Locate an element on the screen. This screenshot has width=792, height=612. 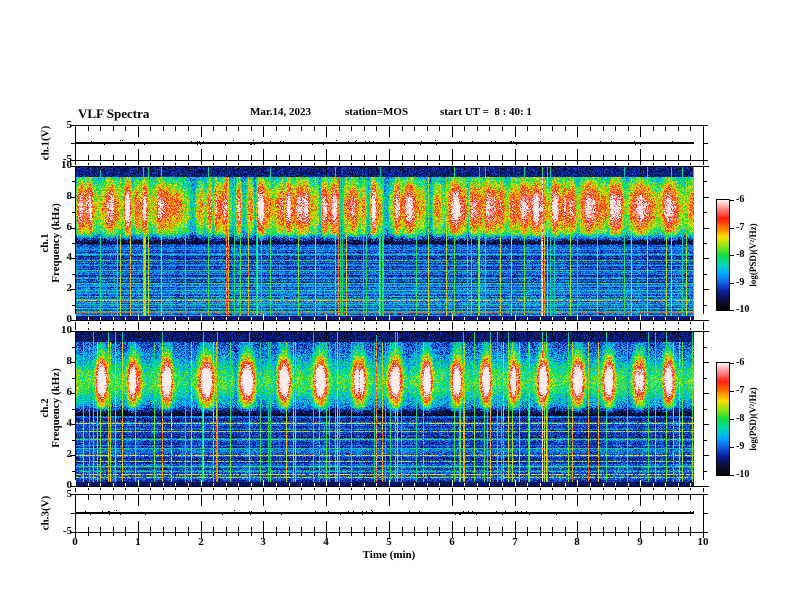
colorbar-tick-label: -10 is located at coordinates (743, 309).